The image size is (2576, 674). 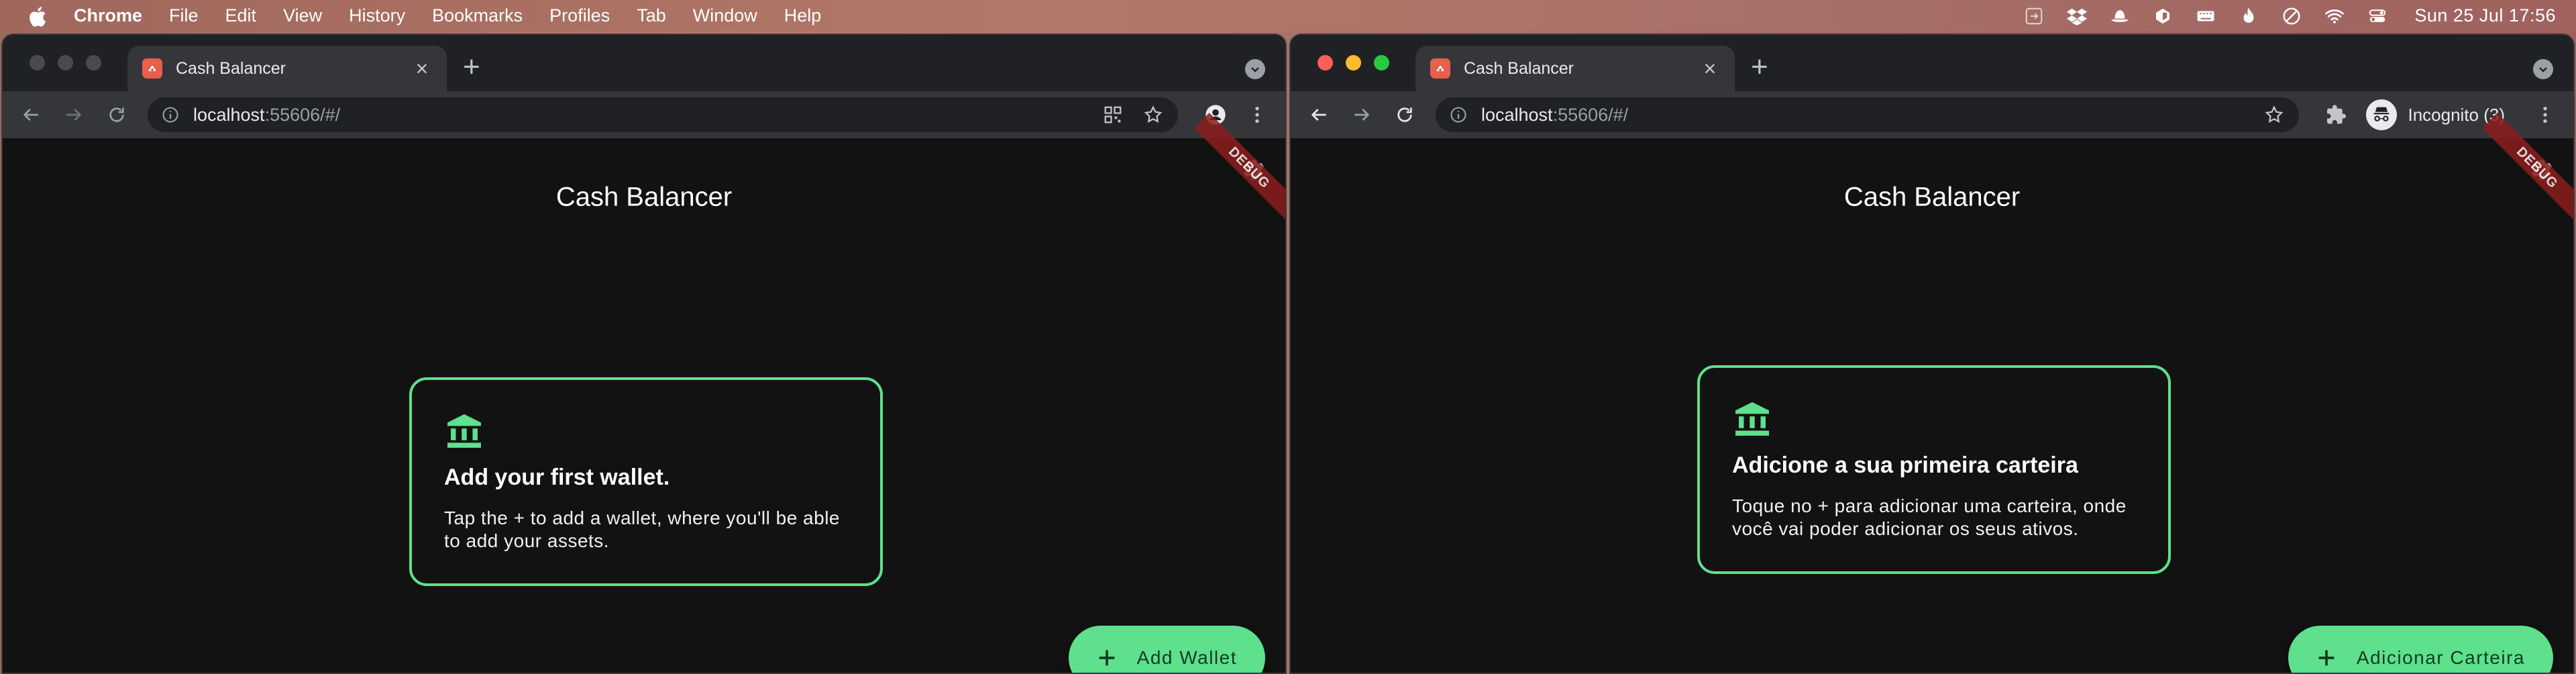 What do you see at coordinates (2248, 16) in the screenshot?
I see `flame-icon` at bounding box center [2248, 16].